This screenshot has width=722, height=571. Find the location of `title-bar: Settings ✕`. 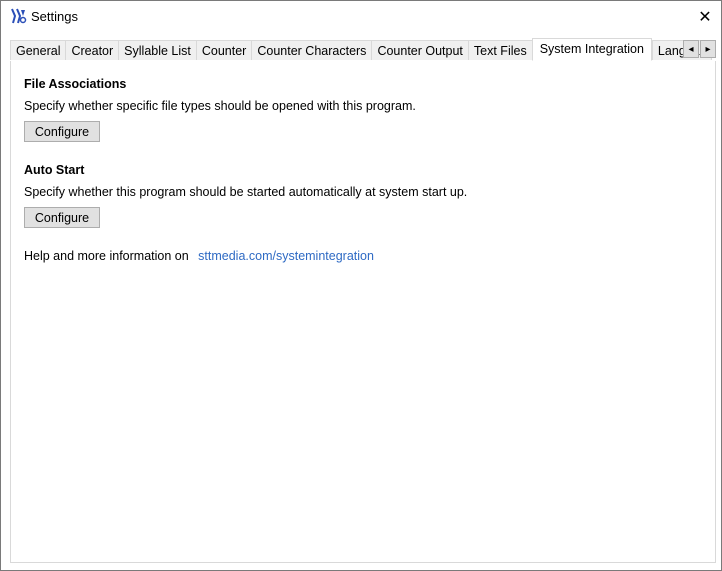

title-bar: Settings ✕ is located at coordinates (361, 16).